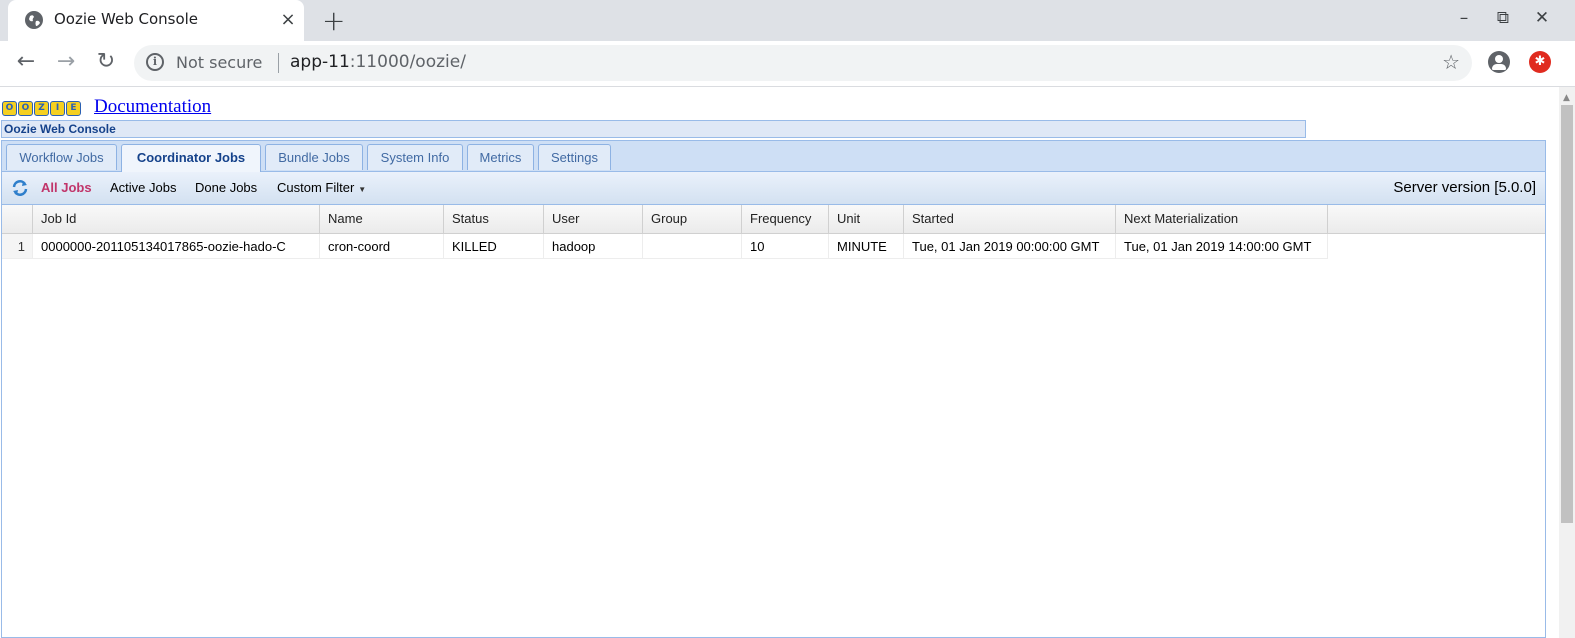 This screenshot has height=638, width=1575. I want to click on url-path: :11000/oozie/, so click(407, 62).